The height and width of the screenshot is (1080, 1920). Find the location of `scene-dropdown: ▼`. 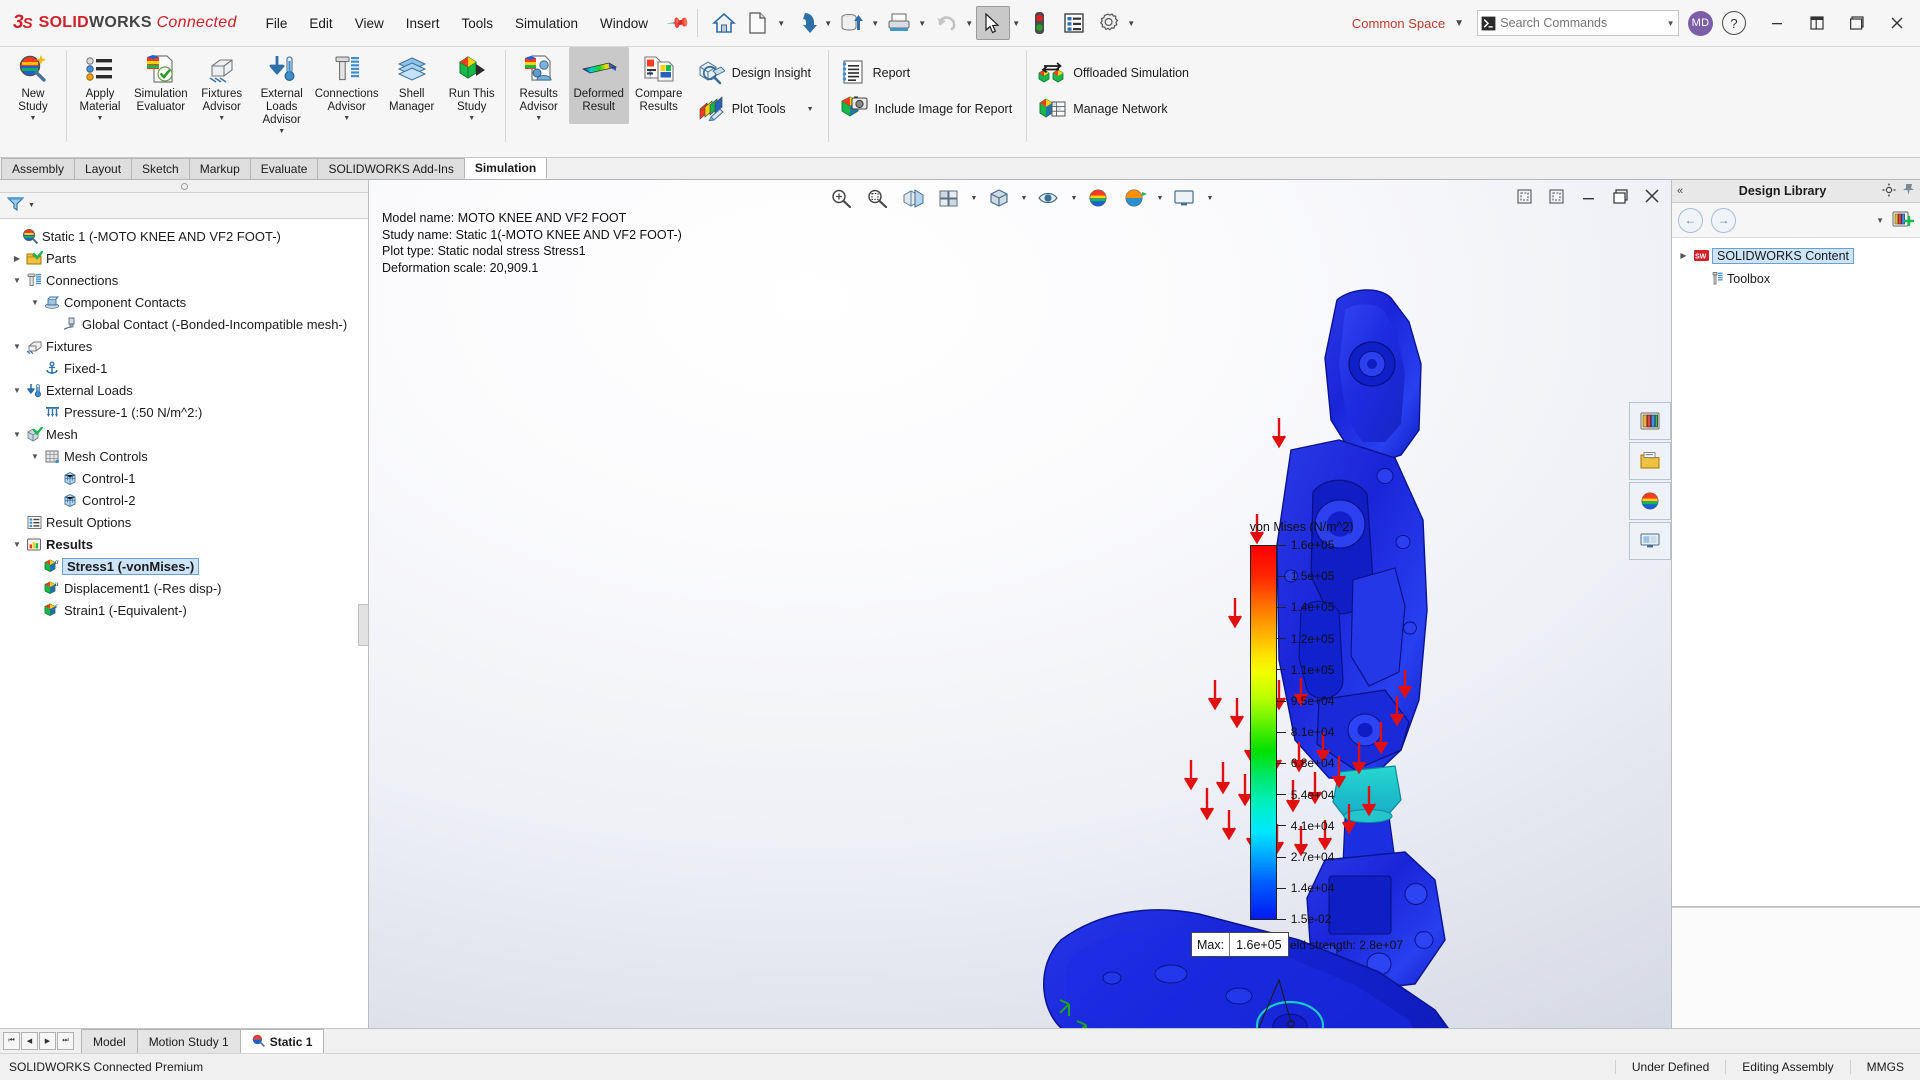

scene-dropdown: ▼ is located at coordinates (1160, 198).